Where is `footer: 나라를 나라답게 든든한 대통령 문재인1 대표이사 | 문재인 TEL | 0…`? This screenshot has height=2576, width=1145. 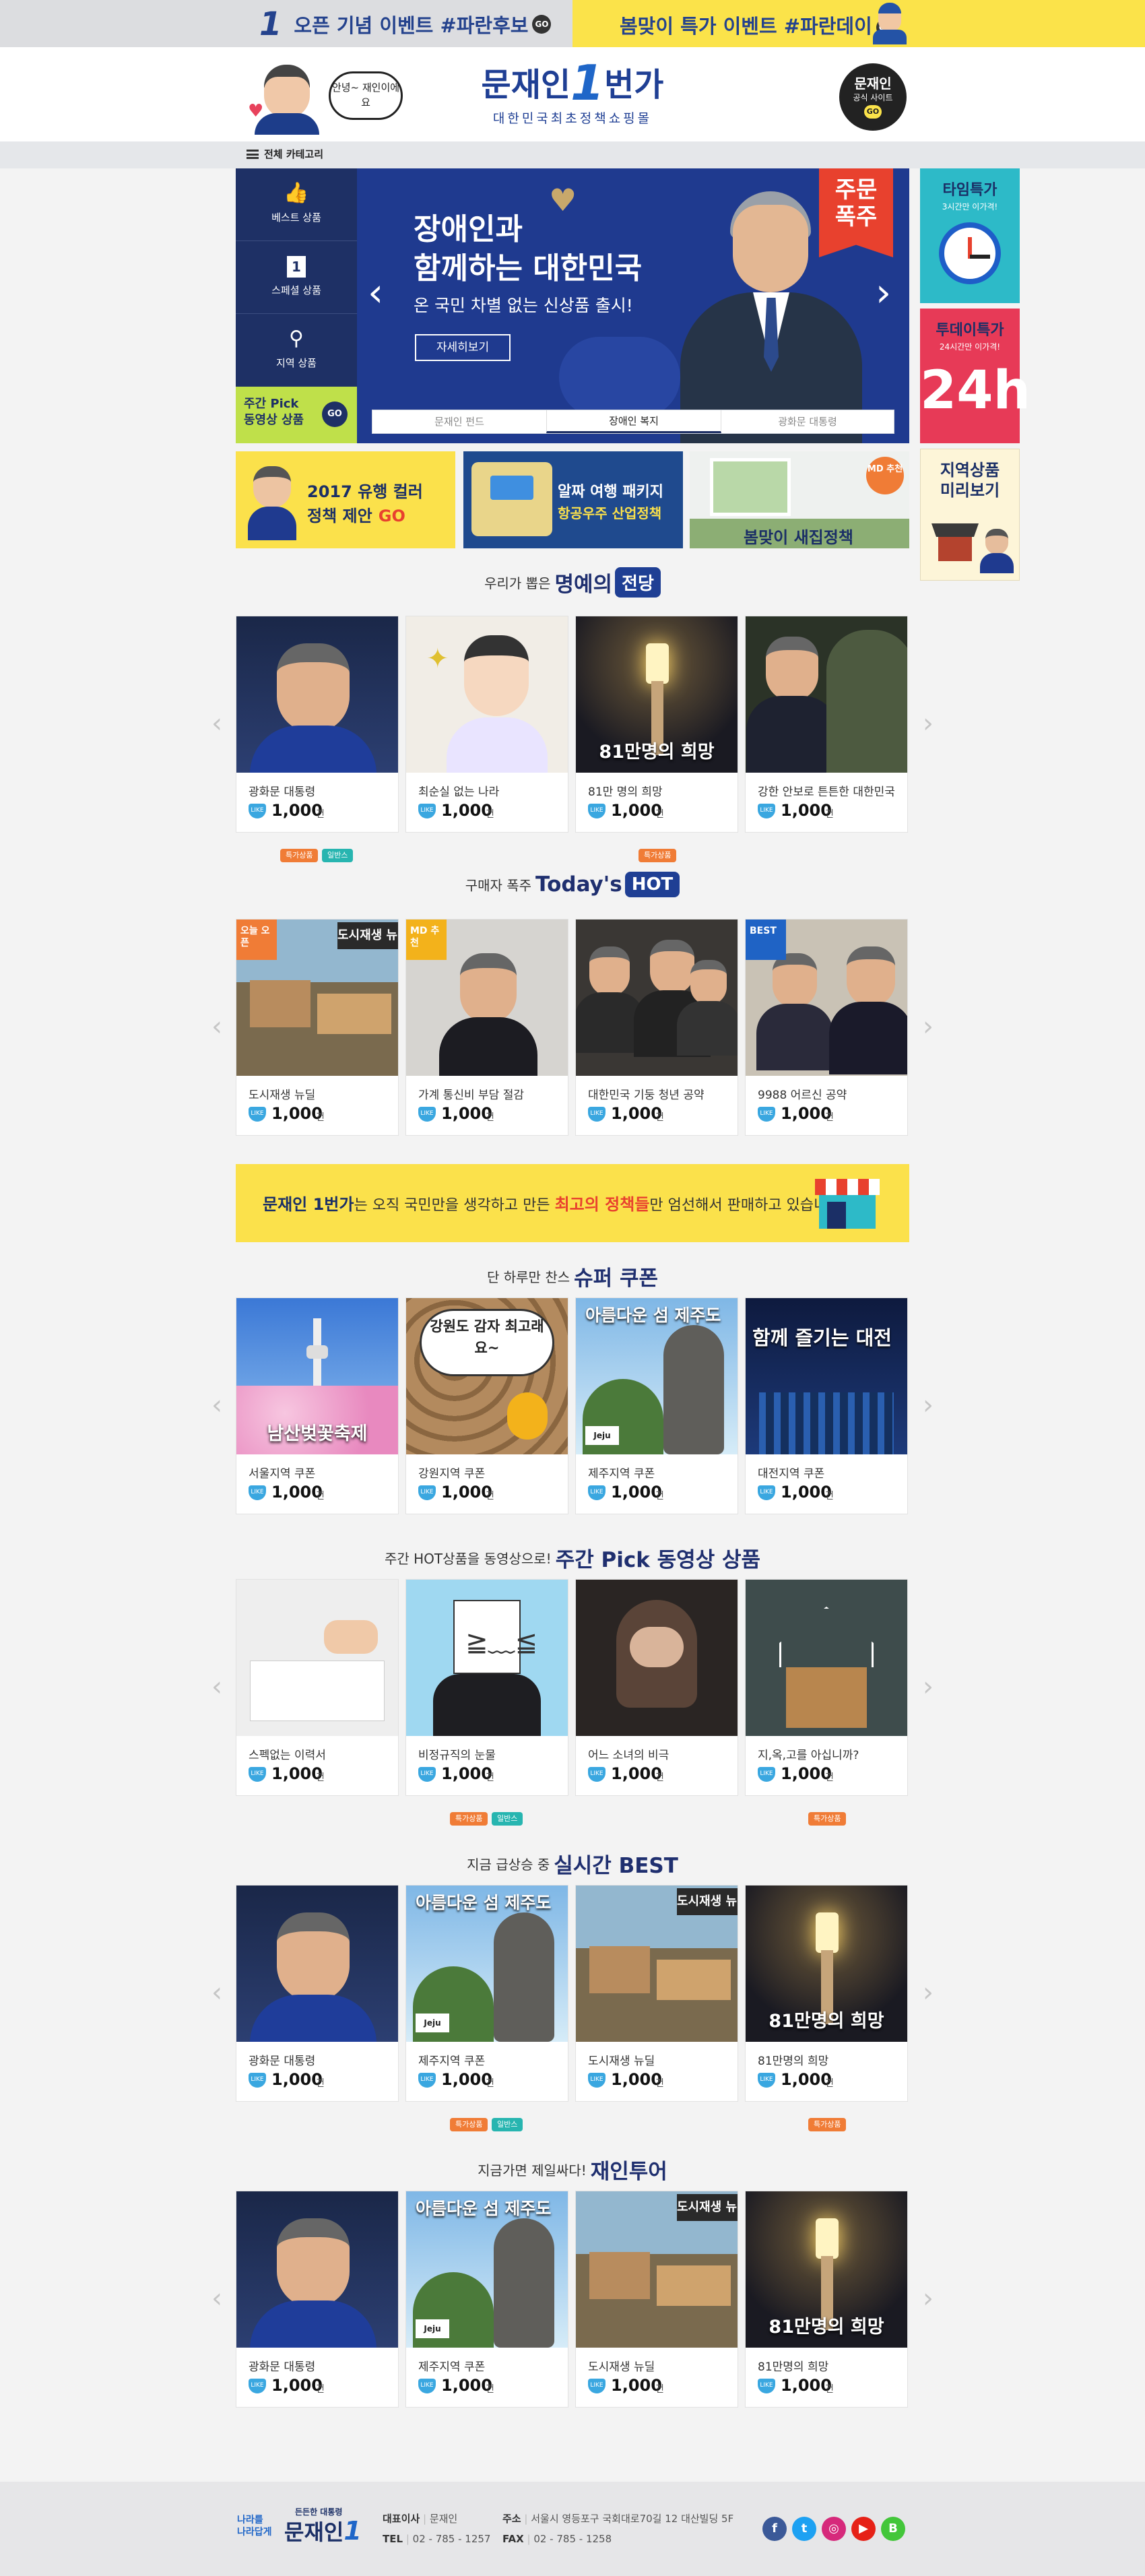 footer: 나라를 나라답게 든든한 대통령 문재인1 대표이사 | 문재인 TEL | 0… is located at coordinates (572, 2529).